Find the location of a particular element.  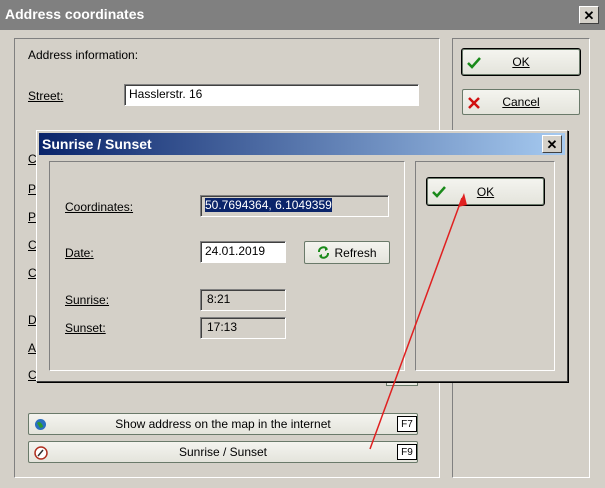

arrow-head is located at coordinates (462, 200).